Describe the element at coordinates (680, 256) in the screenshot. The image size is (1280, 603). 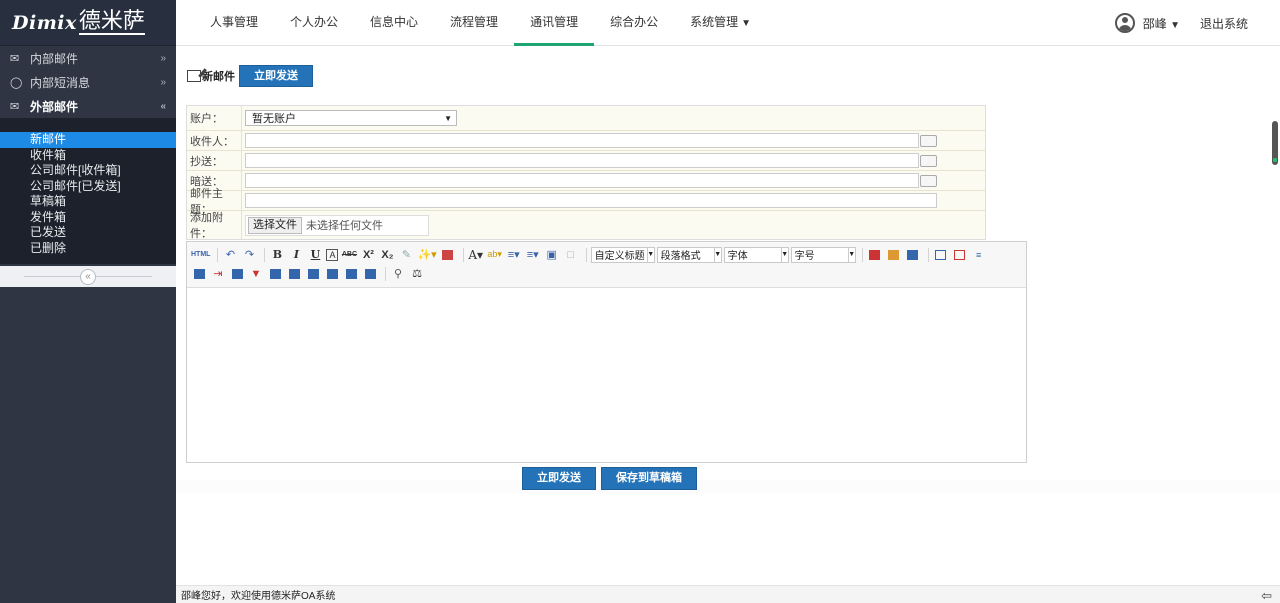
I see `dropdown-label: 段落格式` at that location.